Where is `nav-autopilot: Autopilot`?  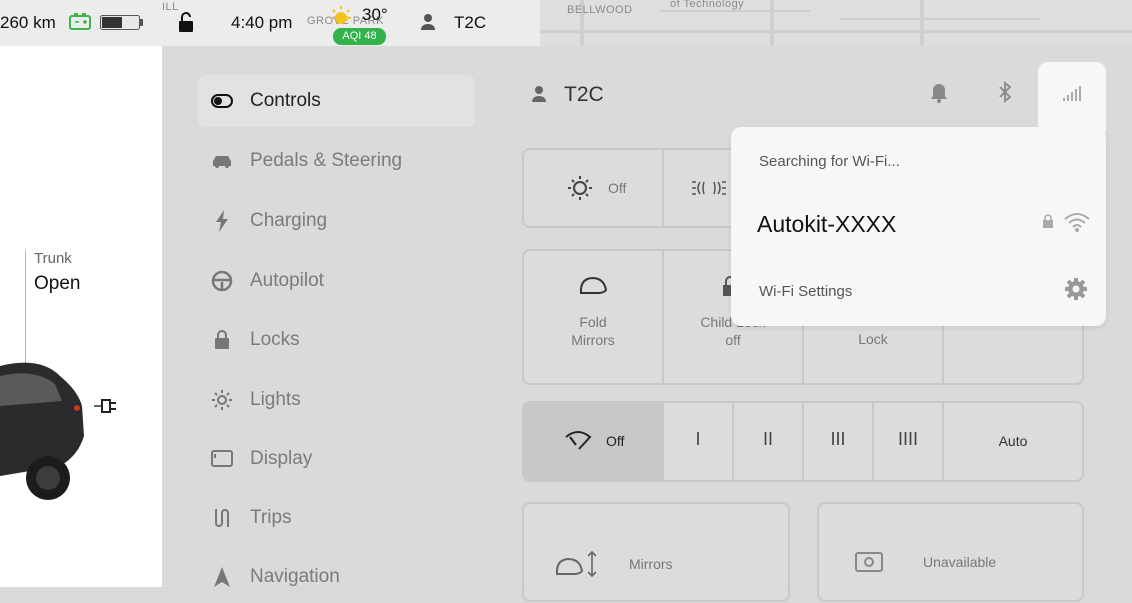 nav-autopilot: Autopilot is located at coordinates (336, 281).